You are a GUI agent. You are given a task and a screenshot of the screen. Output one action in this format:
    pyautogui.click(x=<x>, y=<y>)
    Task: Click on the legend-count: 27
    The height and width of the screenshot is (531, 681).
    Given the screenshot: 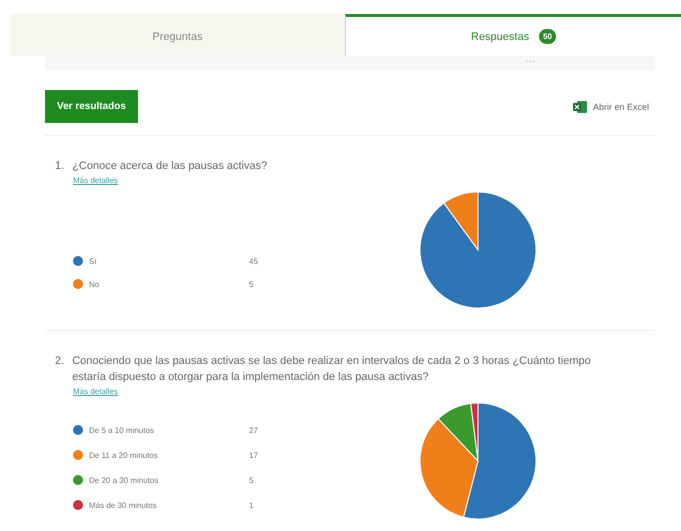 What is the action you would take?
    pyautogui.click(x=253, y=430)
    